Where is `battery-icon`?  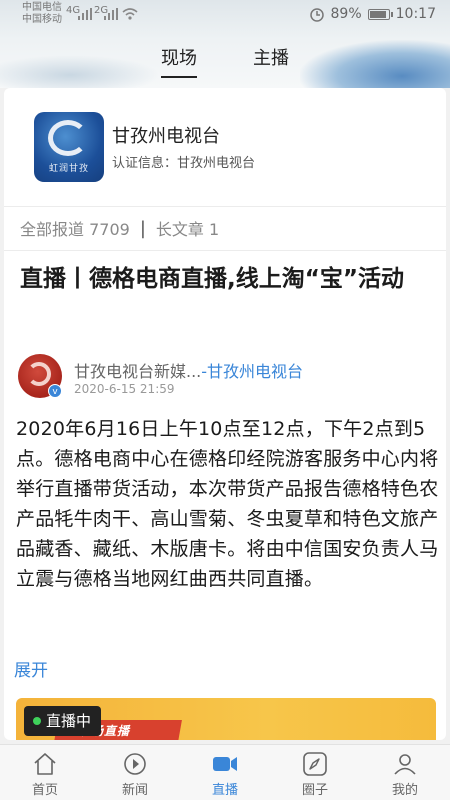 battery-icon is located at coordinates (380, 14).